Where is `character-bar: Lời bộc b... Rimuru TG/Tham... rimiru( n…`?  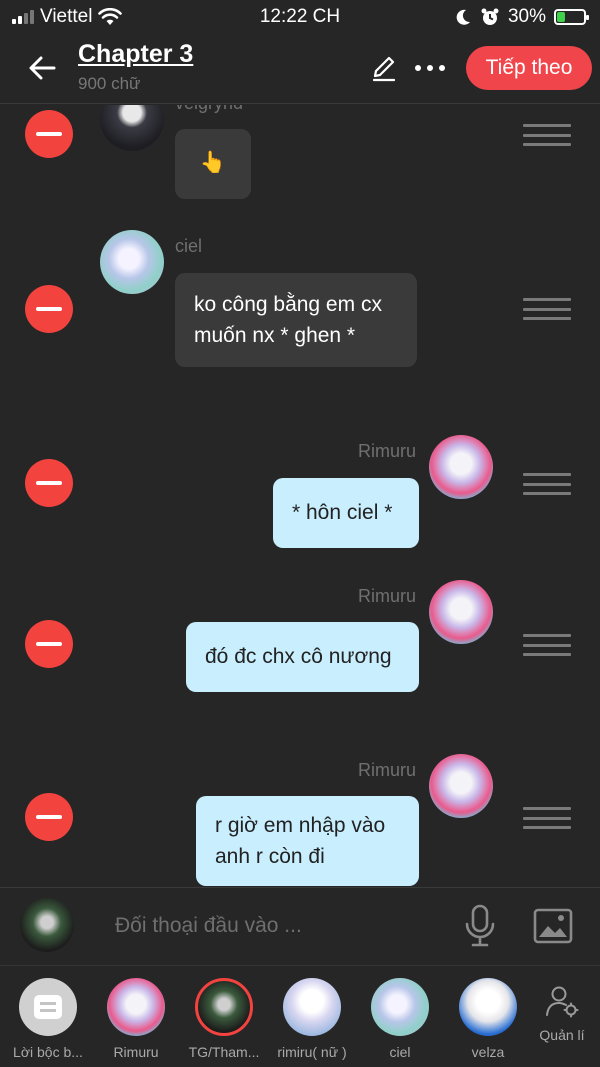 character-bar: Lời bộc b... Rimuru TG/Tham... rimiru( n… is located at coordinates (300, 1016).